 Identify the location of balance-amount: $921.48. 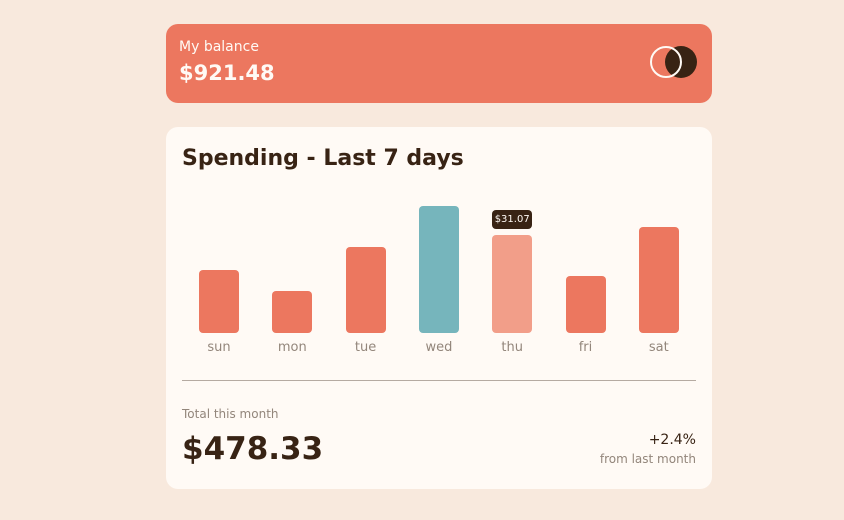
(227, 73).